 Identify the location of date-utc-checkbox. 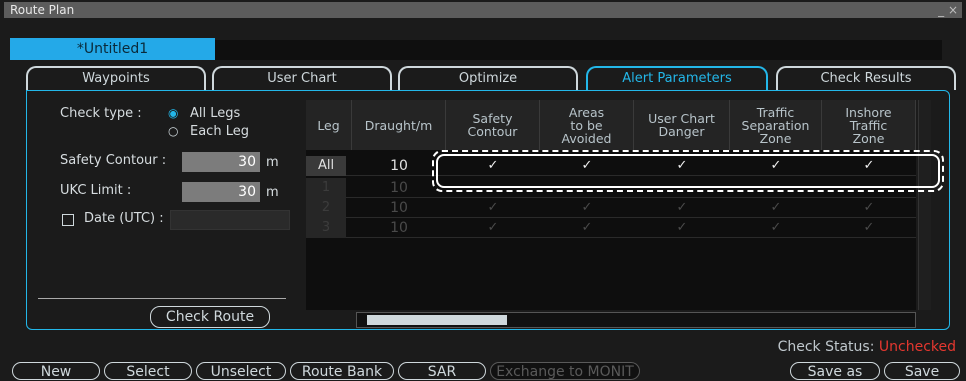
(68, 220).